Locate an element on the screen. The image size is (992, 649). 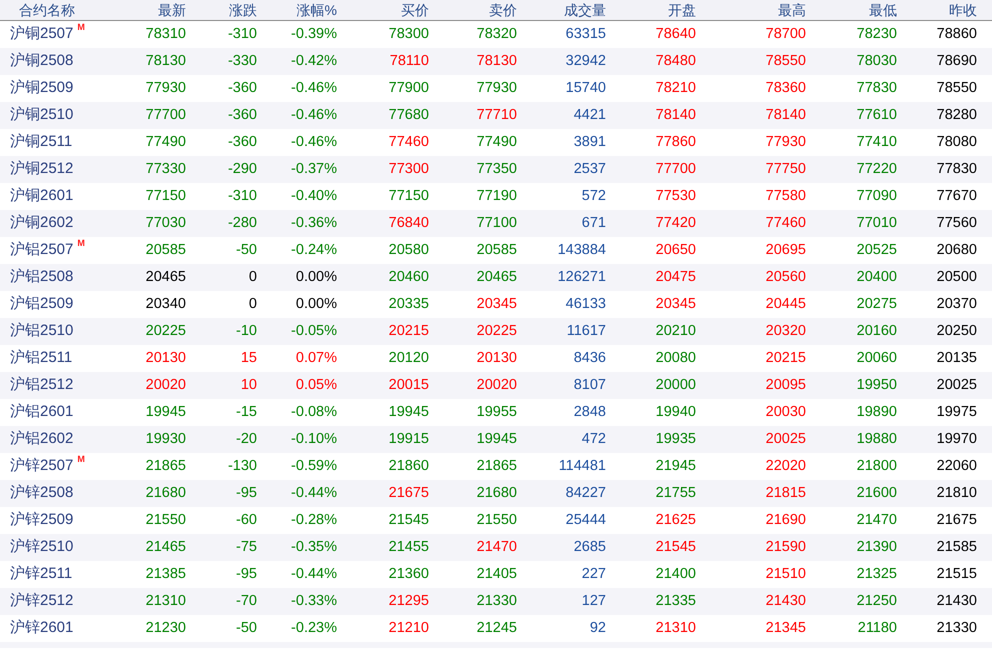
table-cell-text: 127 is located at coordinates (594, 601).